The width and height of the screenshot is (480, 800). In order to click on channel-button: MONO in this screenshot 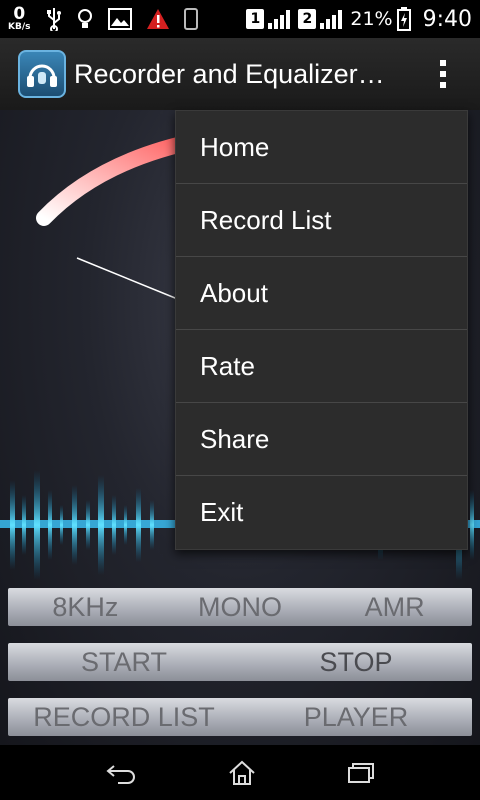, I will do `click(240, 607)`.